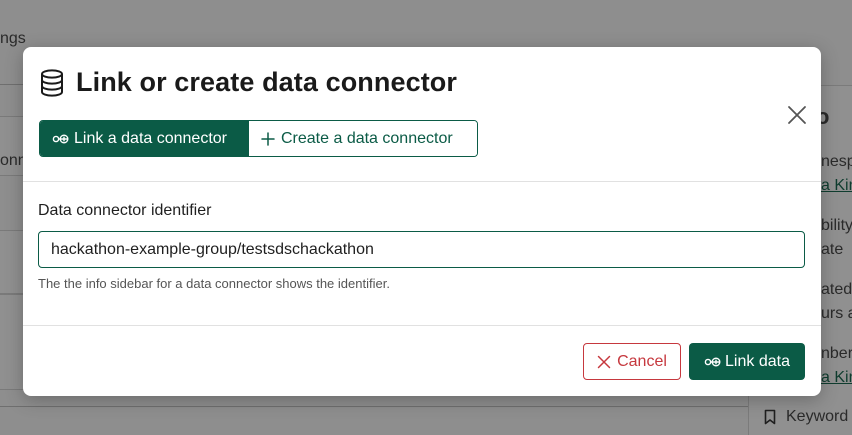  Describe the element at coordinates (836, 377) in the screenshot. I see `bg-members-link: a Kin` at that location.